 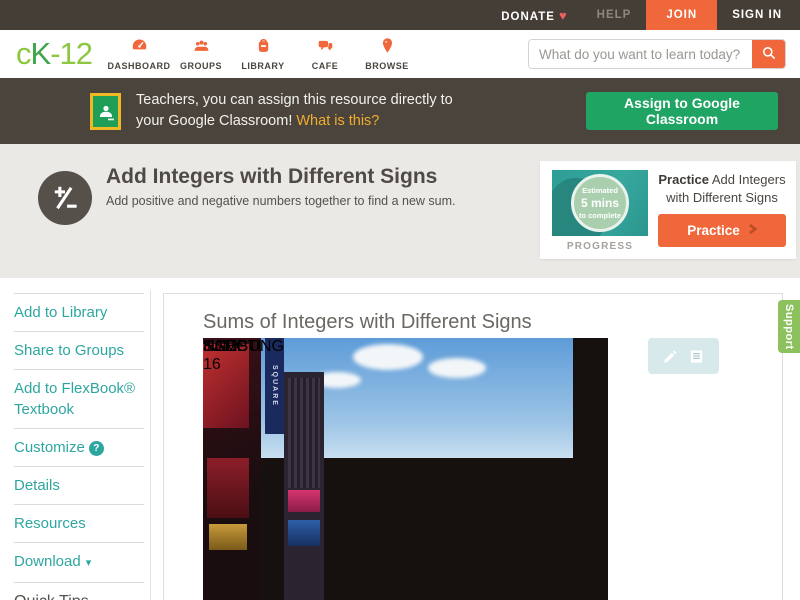 I want to click on search-box, so click(x=657, y=54).